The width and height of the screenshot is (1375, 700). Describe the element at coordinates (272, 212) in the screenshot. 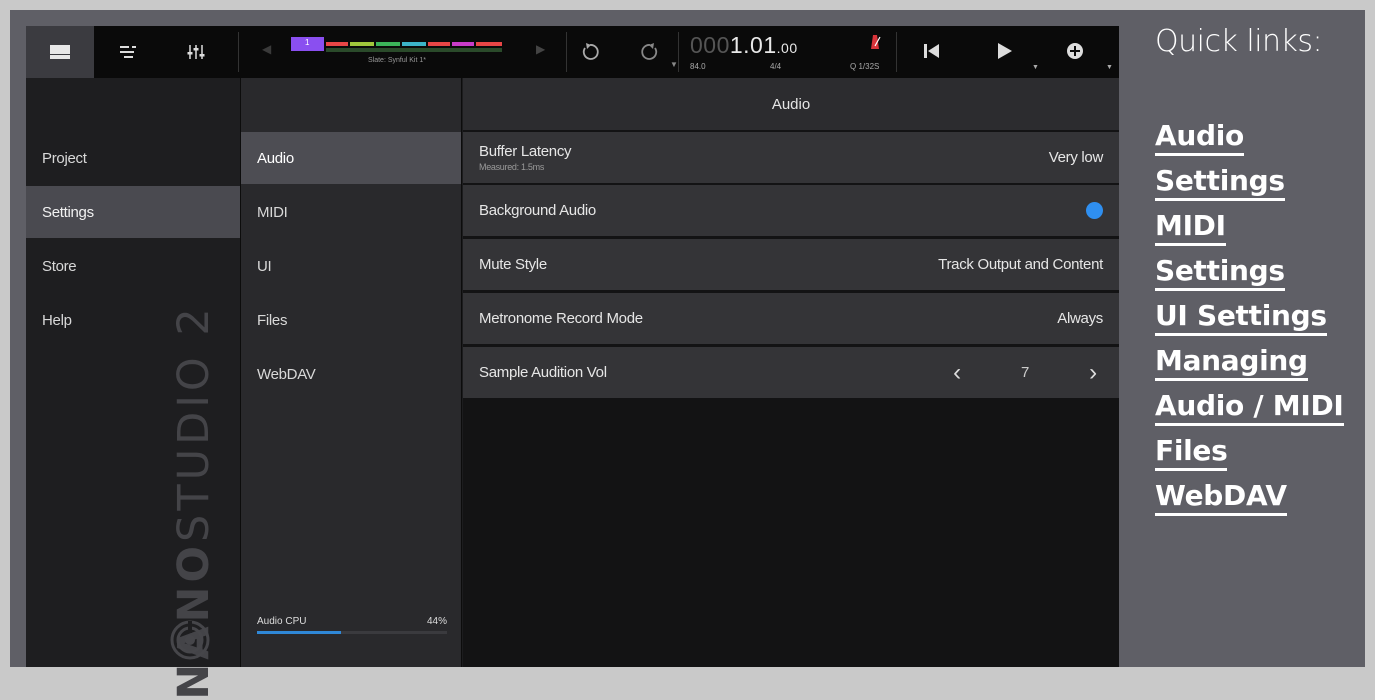

I see `subnav-item-label: MIDI` at that location.